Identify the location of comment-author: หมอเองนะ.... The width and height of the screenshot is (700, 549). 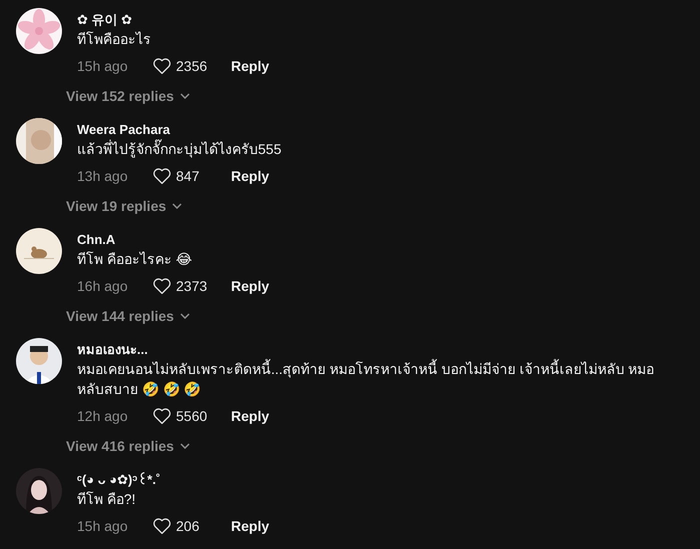
(374, 350).